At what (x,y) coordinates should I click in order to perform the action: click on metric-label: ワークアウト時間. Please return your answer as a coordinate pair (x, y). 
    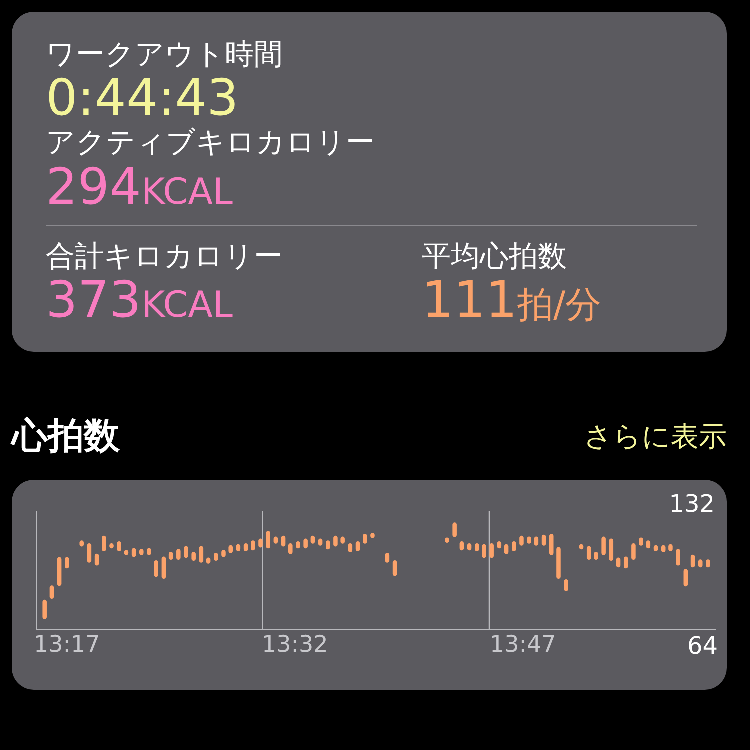
    Looking at the image, I should click on (165, 55).